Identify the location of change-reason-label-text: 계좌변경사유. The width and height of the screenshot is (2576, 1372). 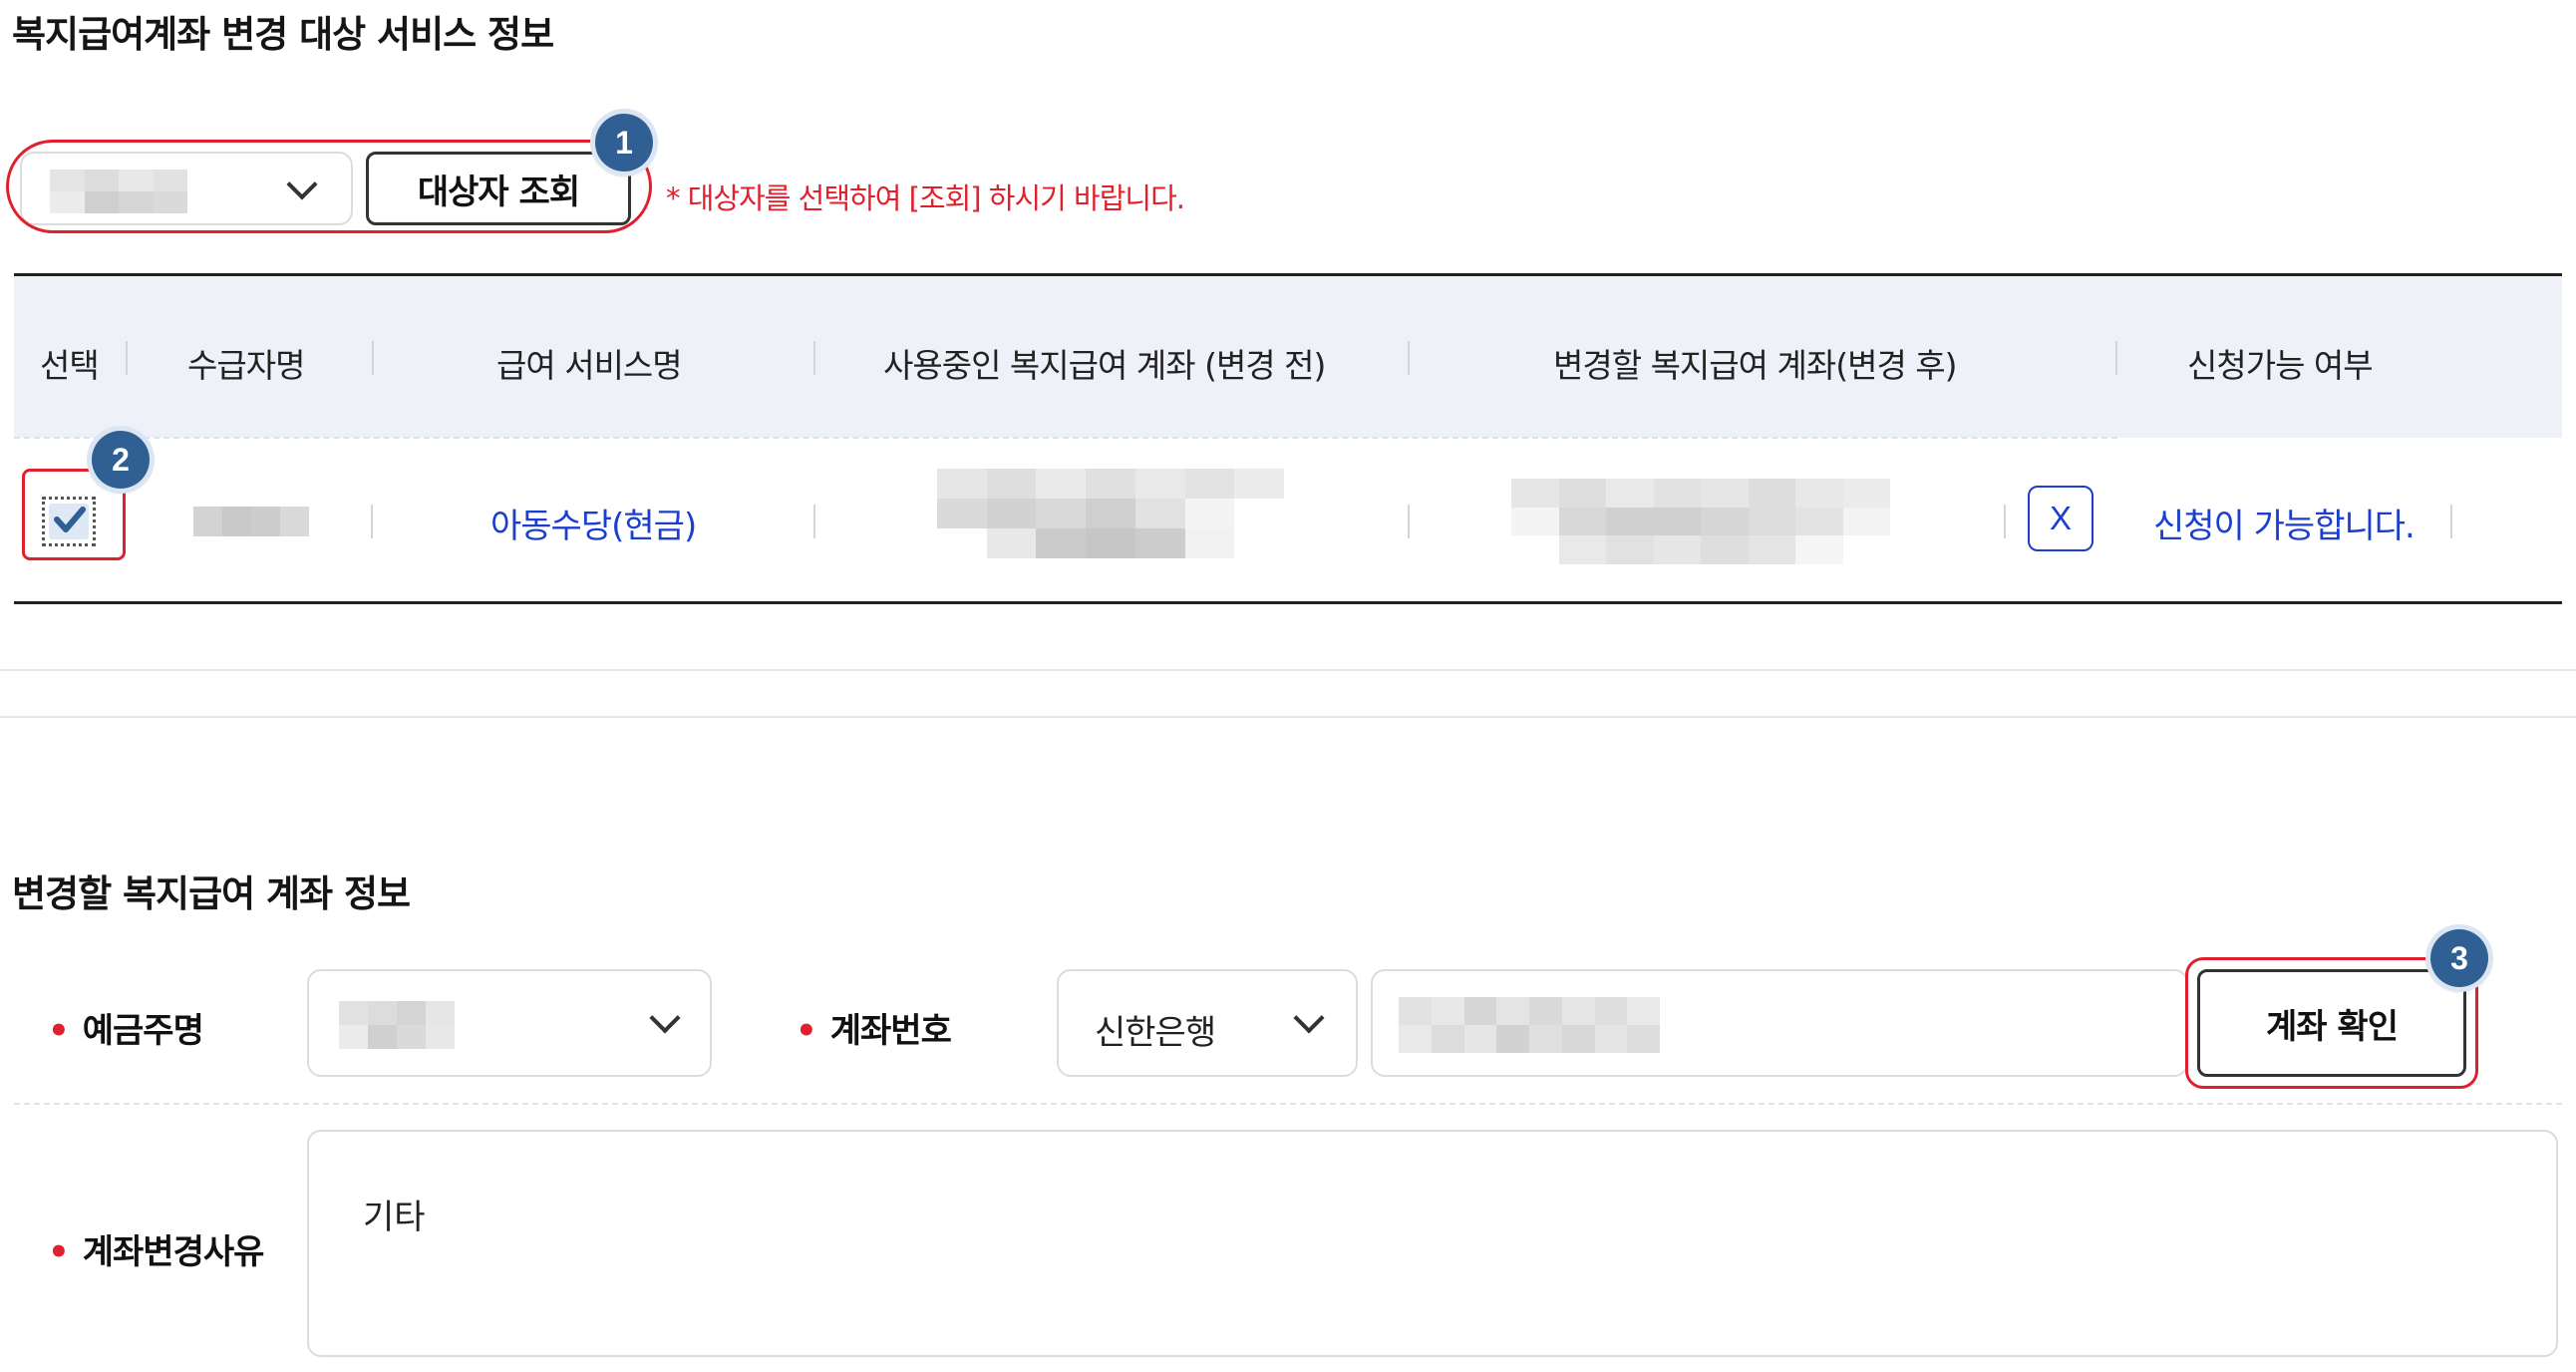
(173, 1252).